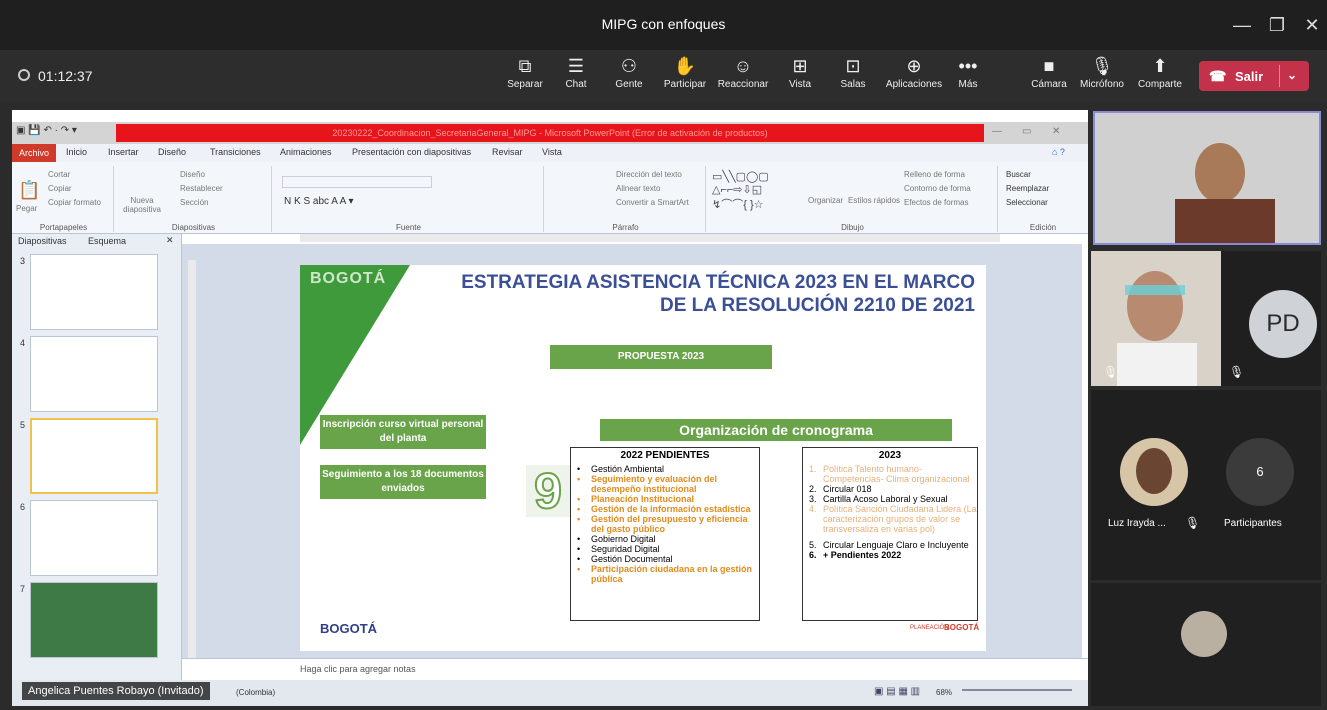  What do you see at coordinates (1156, 318) in the screenshot?
I see `participant-video-tile: 🎙` at bounding box center [1156, 318].